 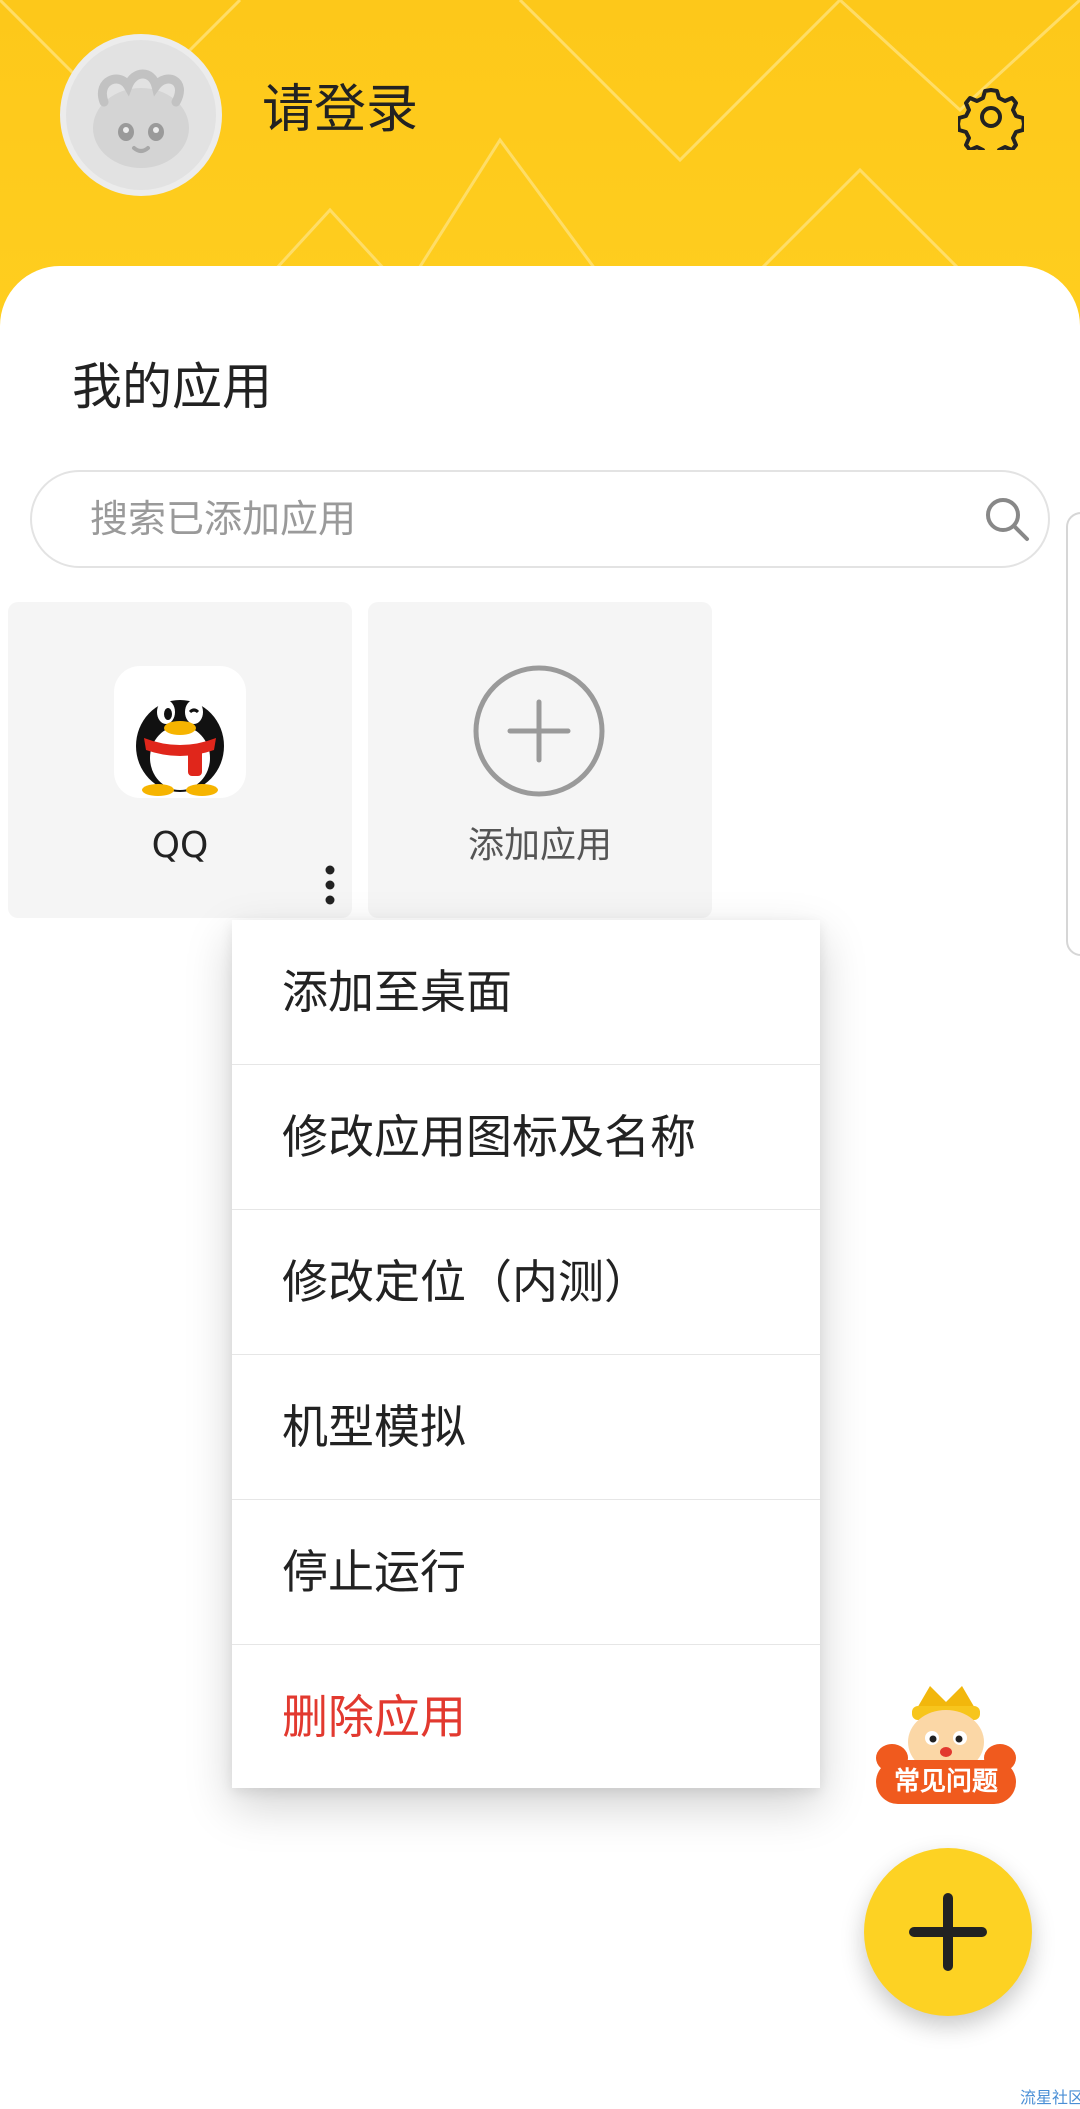 What do you see at coordinates (340, 110) in the screenshot?
I see `login-text: 请登录` at bounding box center [340, 110].